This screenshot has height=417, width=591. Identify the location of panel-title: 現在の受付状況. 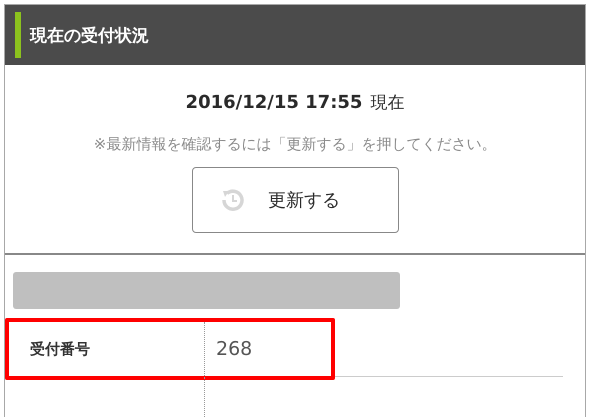
(89, 35).